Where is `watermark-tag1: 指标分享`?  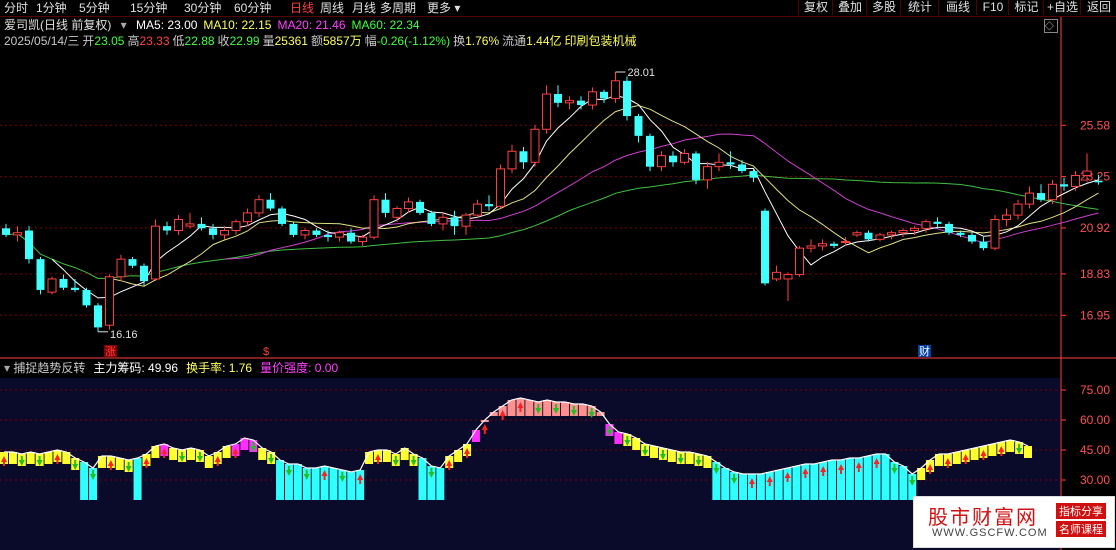
watermark-tag1: 指标分享 is located at coordinates (1081, 511).